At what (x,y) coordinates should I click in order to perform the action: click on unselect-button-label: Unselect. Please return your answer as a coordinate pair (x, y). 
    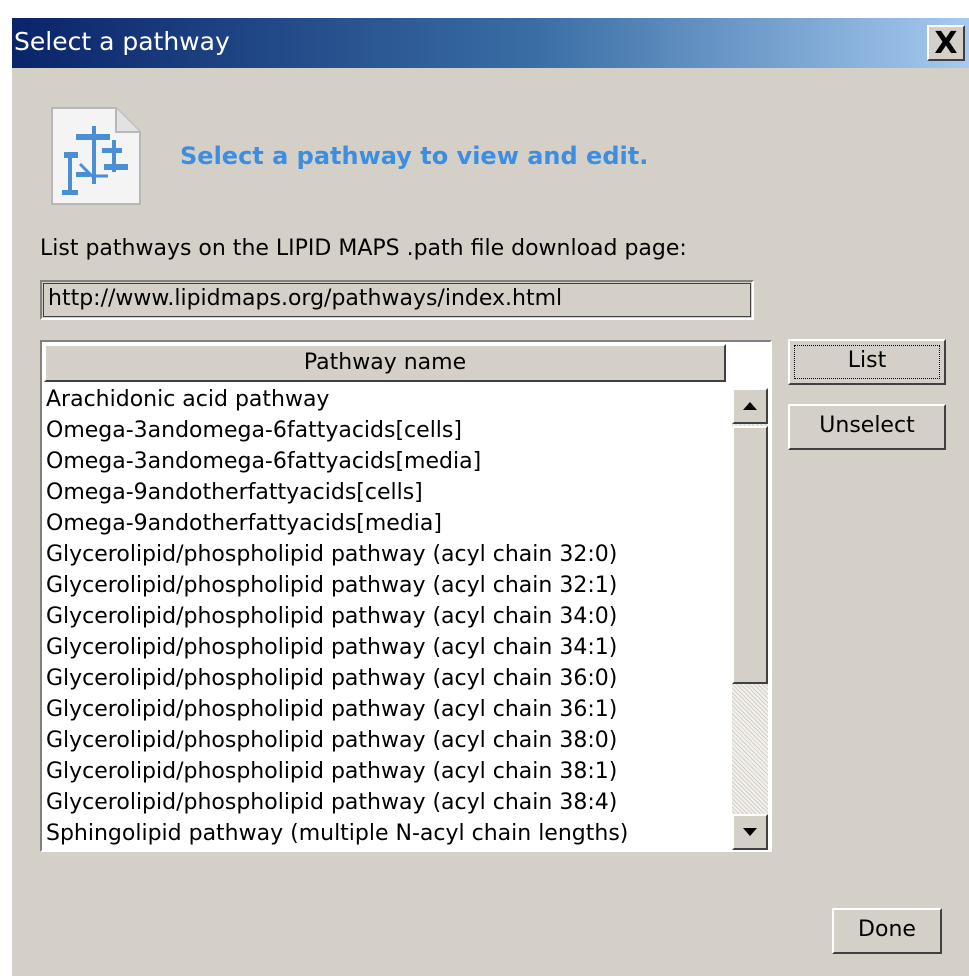
    Looking at the image, I should click on (867, 425).